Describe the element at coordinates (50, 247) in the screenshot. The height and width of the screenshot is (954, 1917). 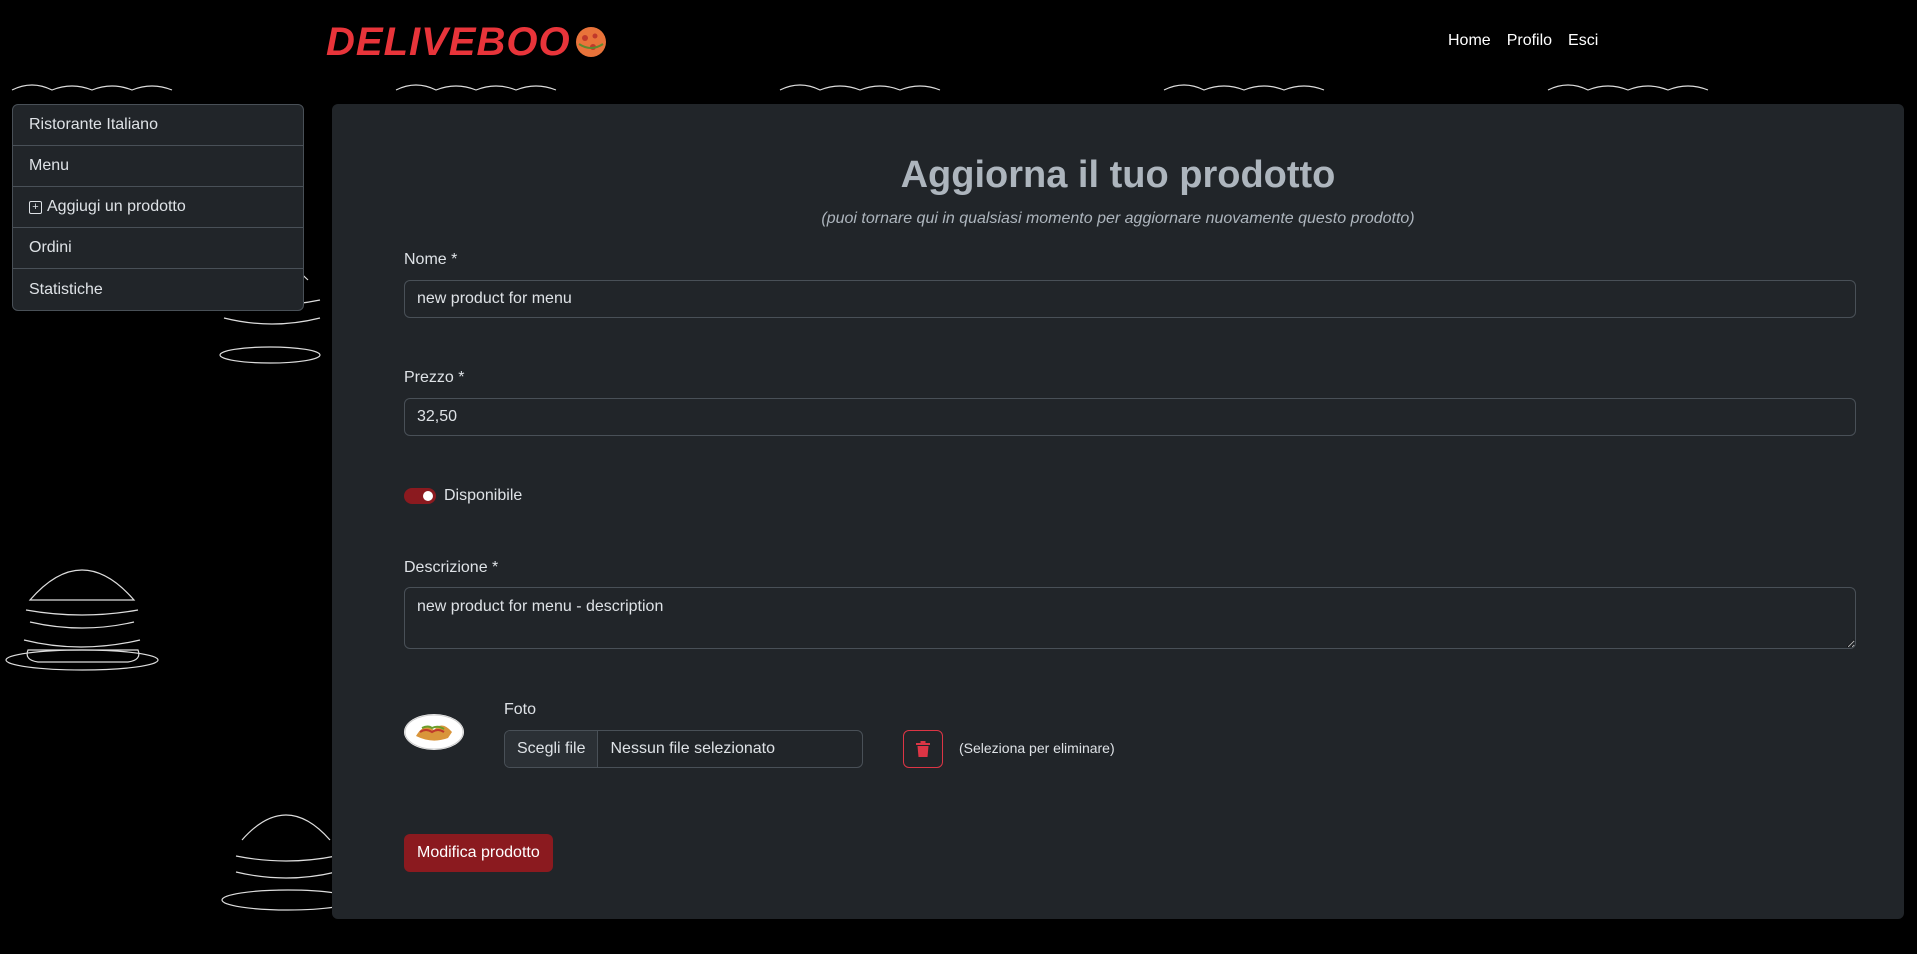
I see `sidebar-item-label: Ordini` at that location.